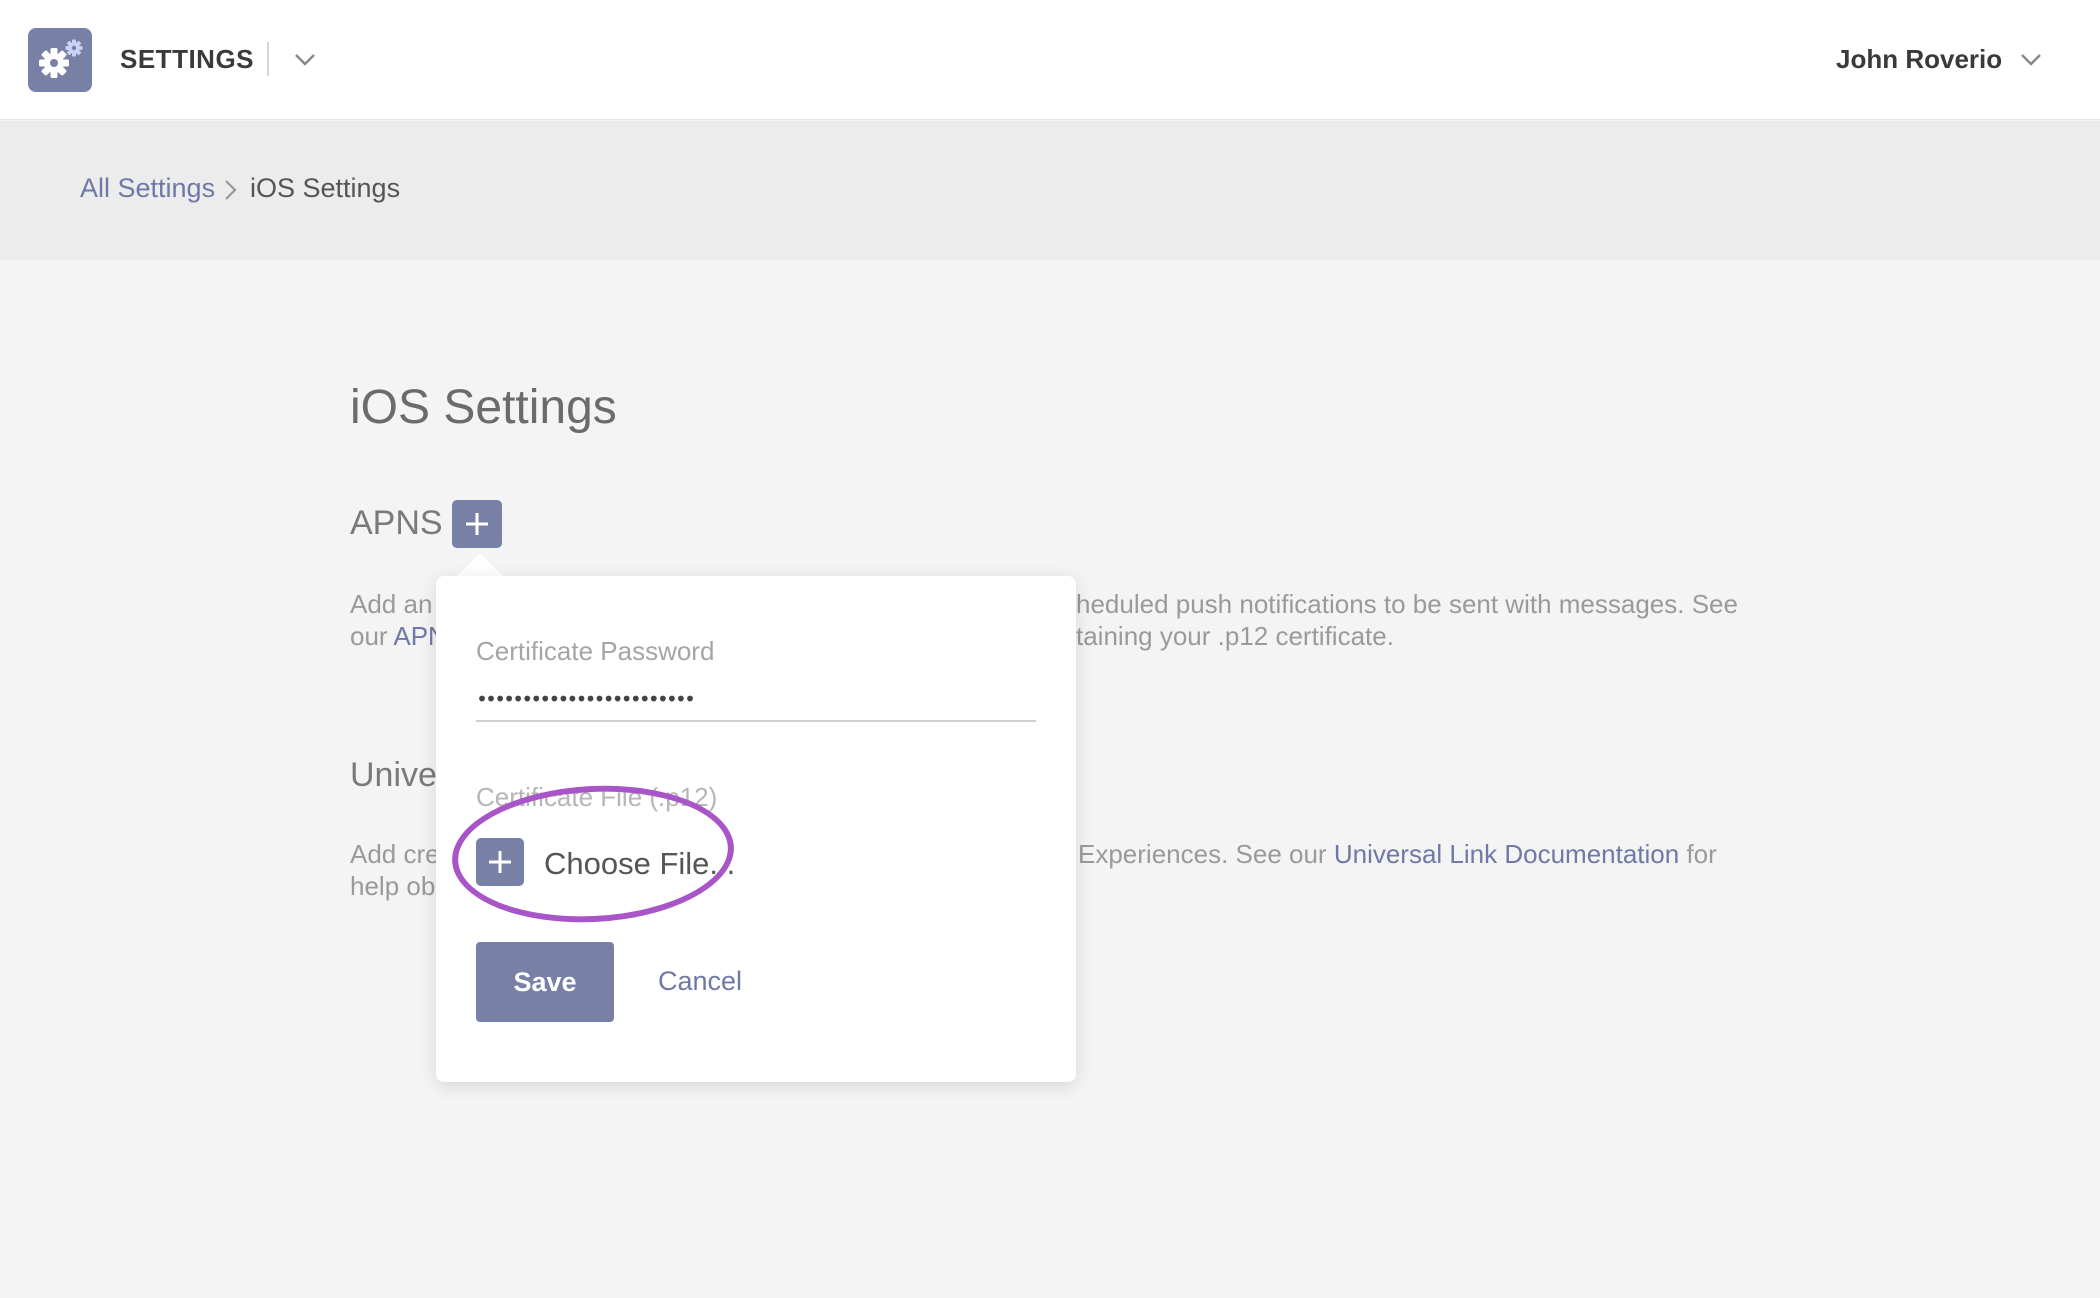 This screenshot has width=2100, height=1298. I want to click on apns-description-line2: our APN, so click(398, 636).